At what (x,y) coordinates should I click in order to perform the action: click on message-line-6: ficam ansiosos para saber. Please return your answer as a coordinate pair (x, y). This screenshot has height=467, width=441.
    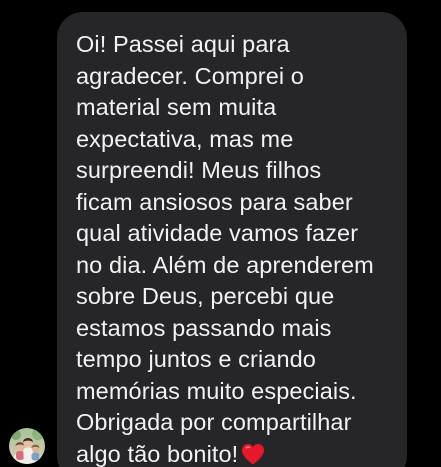
    Looking at the image, I should click on (214, 201).